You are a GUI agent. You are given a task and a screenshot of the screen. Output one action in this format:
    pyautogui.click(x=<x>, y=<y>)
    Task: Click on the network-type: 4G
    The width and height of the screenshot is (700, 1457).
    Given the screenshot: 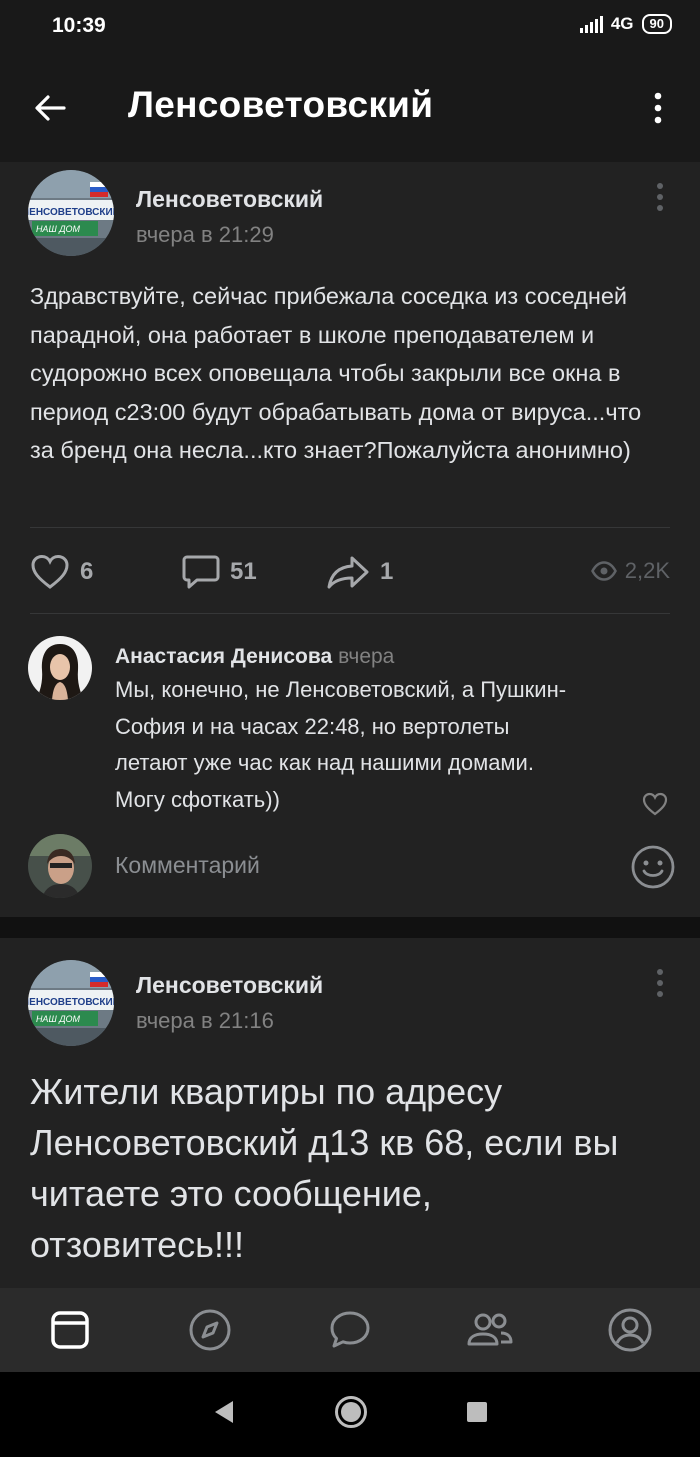 What is the action you would take?
    pyautogui.click(x=622, y=23)
    